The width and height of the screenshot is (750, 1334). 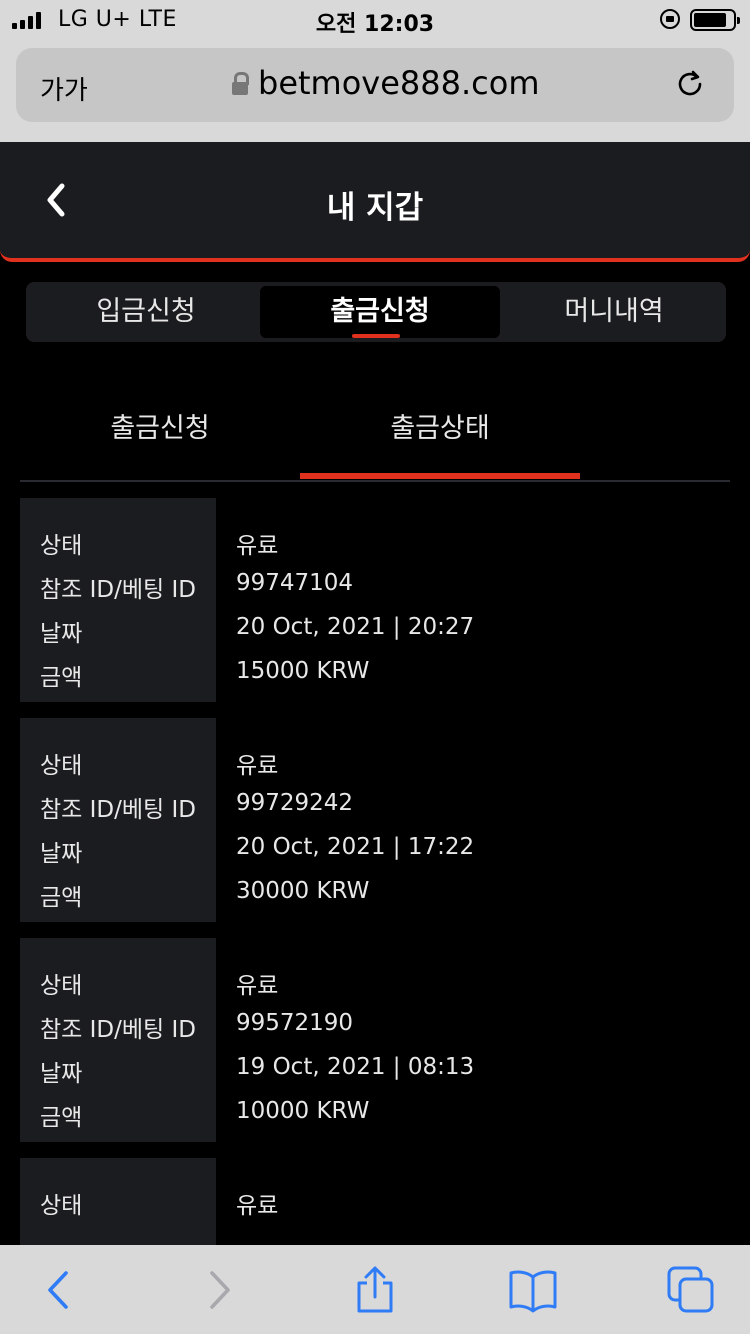 What do you see at coordinates (303, 1111) in the screenshot?
I see `amount-value: 10000 KRW` at bounding box center [303, 1111].